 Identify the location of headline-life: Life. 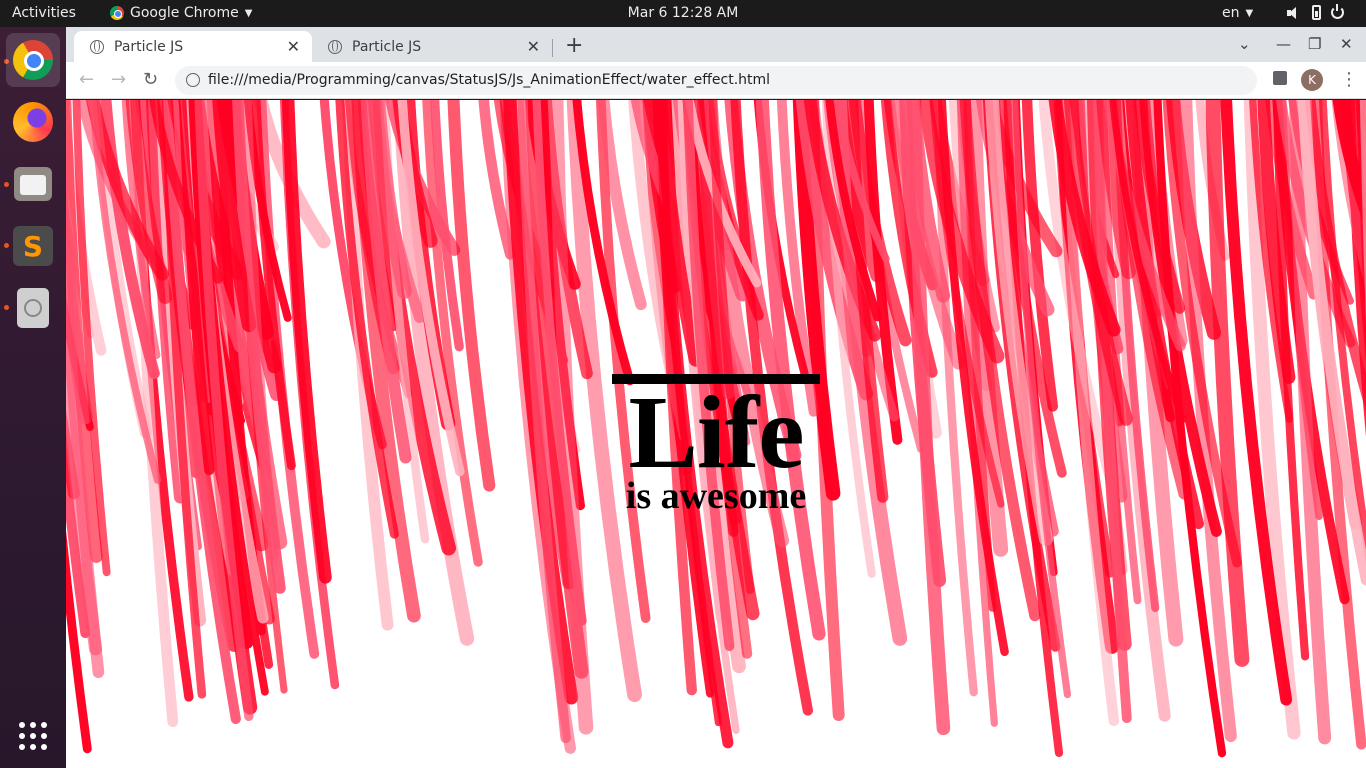
(716, 432).